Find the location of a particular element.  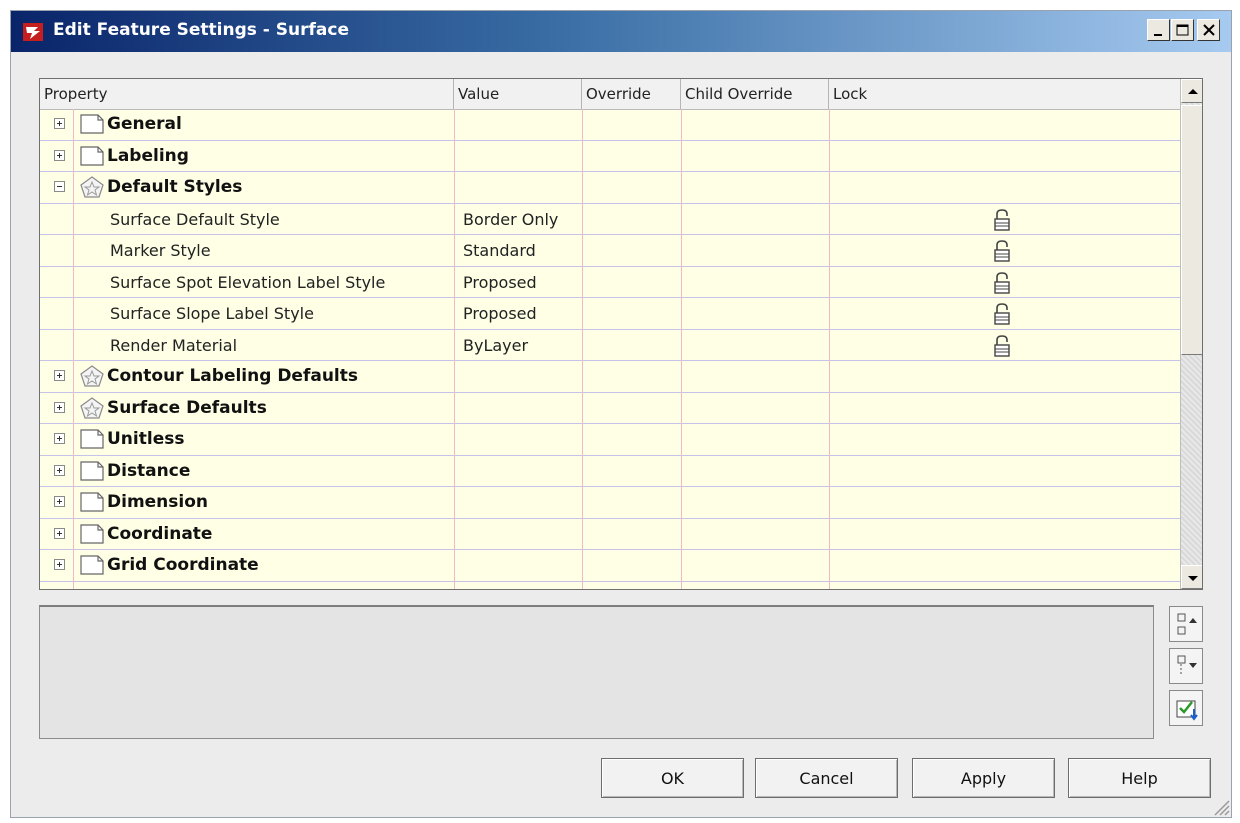

apply-check-icon is located at coordinates (1187, 710).